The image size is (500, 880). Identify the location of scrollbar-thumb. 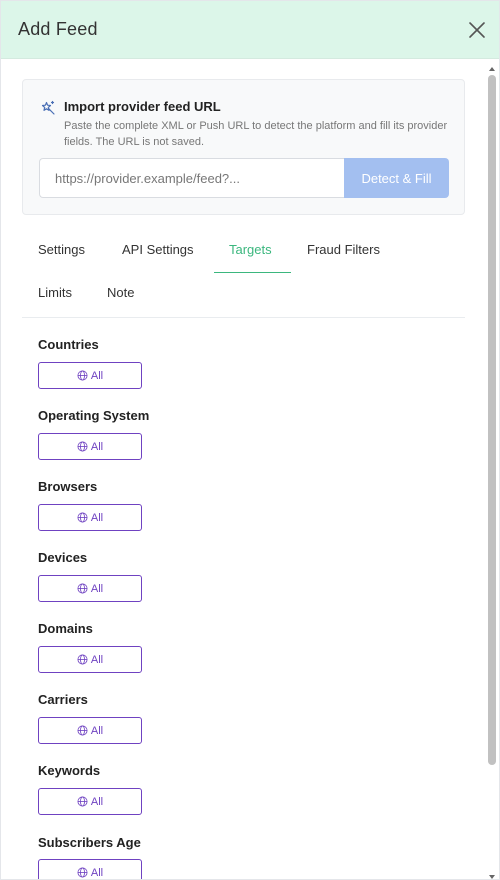
(492, 420).